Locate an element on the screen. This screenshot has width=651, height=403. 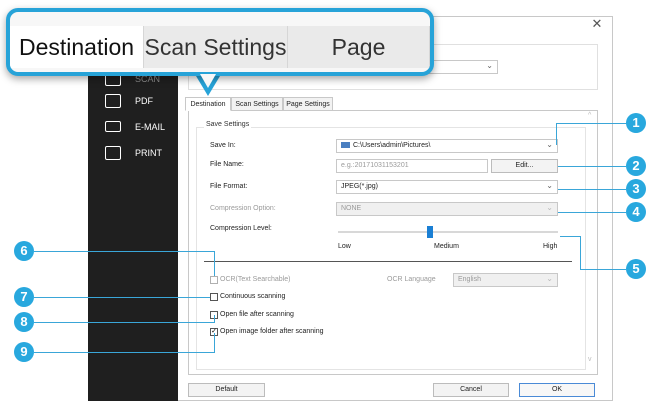
zoom-tab-page-settings: Page Settings is located at coordinates (359, 47).